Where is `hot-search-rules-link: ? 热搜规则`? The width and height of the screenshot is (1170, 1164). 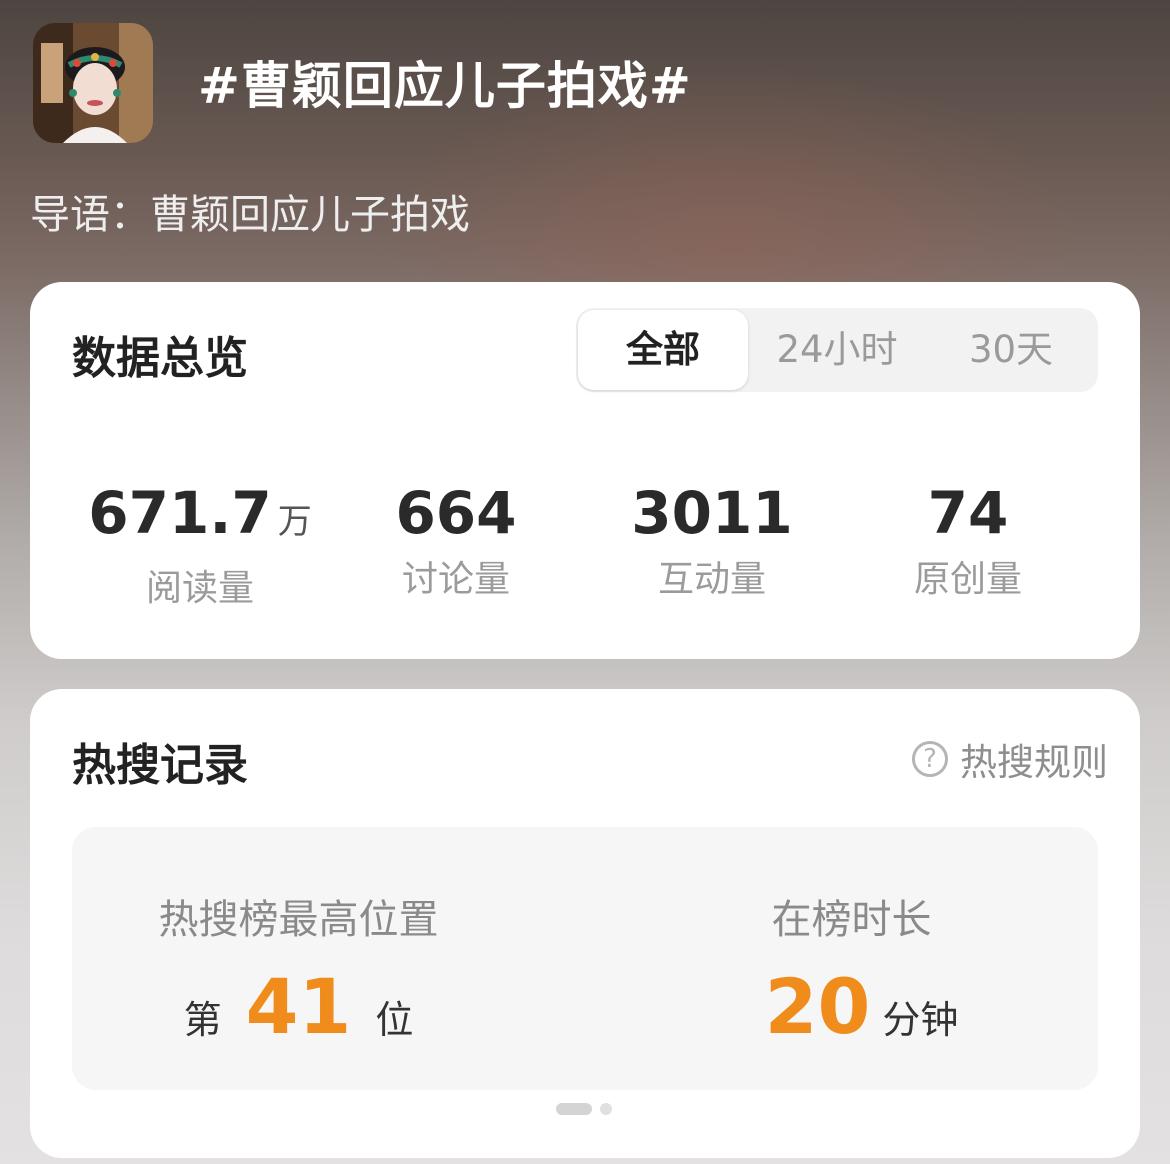 hot-search-rules-link: ? 热搜规则 is located at coordinates (1010, 760).